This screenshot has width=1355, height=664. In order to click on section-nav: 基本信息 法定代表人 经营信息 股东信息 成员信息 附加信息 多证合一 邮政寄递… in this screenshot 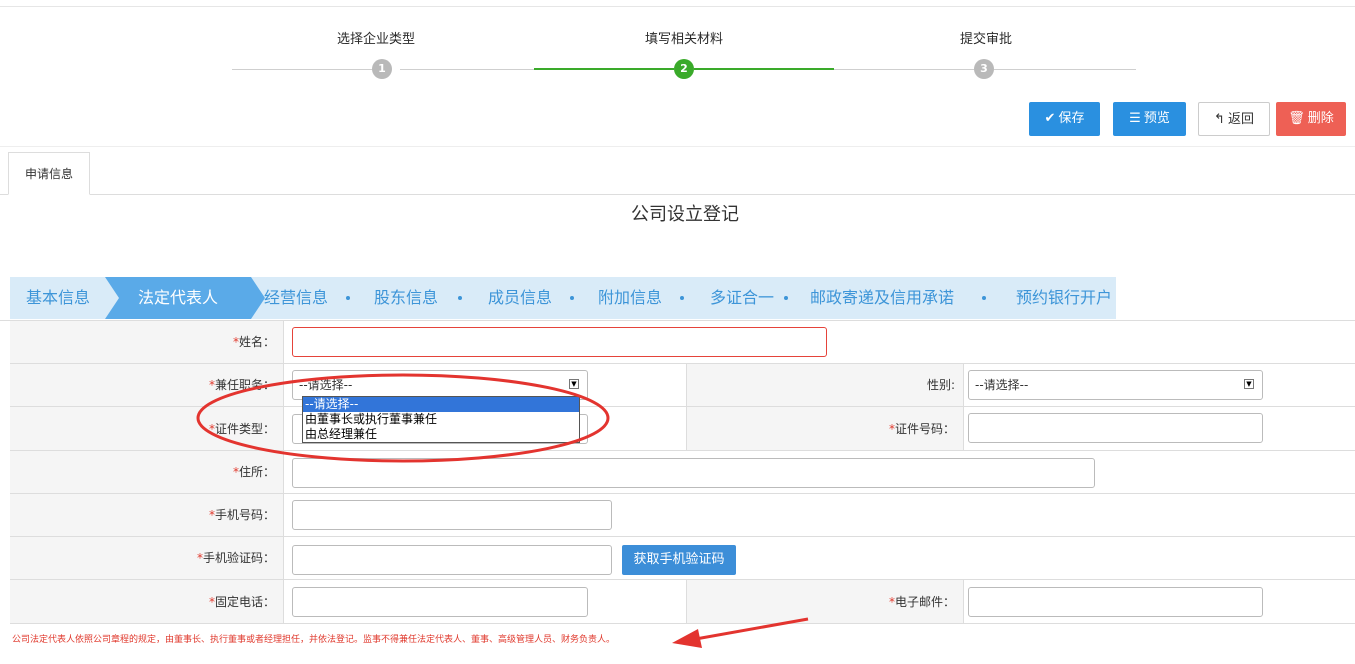, I will do `click(563, 298)`.